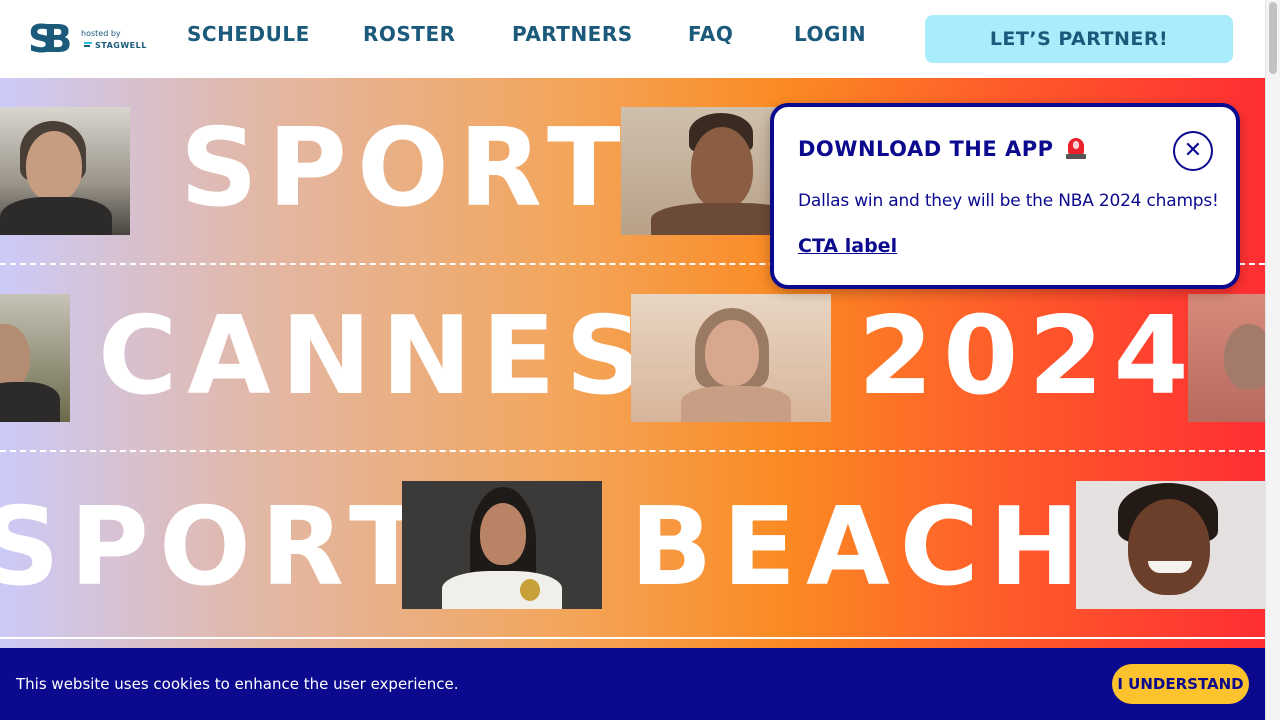  I want to click on dashed-divider, so click(632, 451).